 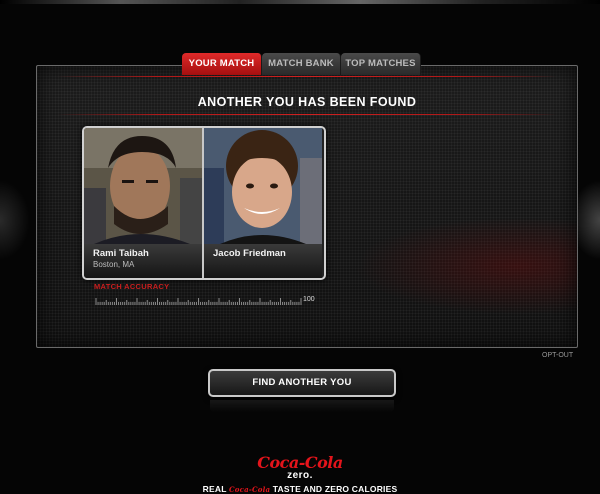 I want to click on top-glow-strip, so click(x=300, y=2).